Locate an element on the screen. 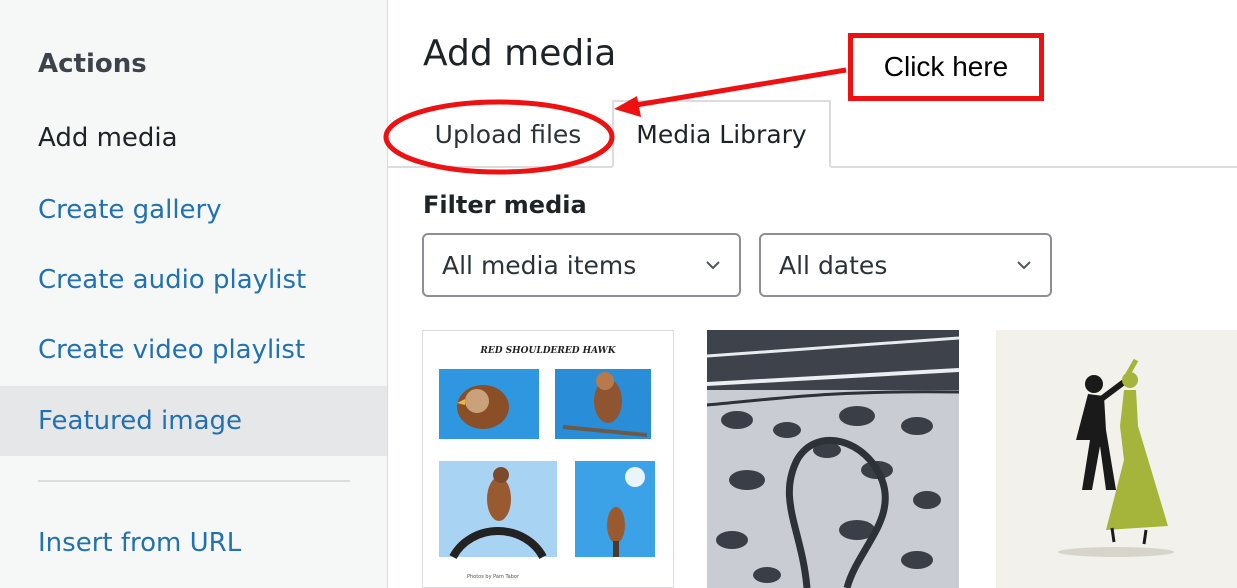 This screenshot has width=1237, height=588. sidebar-item-create-gallery: Create gallery is located at coordinates (193, 210).